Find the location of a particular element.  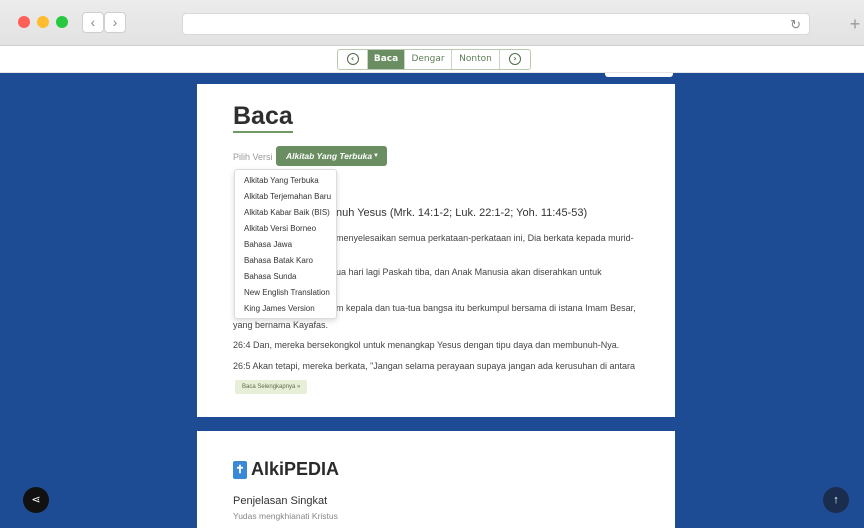

minimize-window-icon is located at coordinates (43, 22).